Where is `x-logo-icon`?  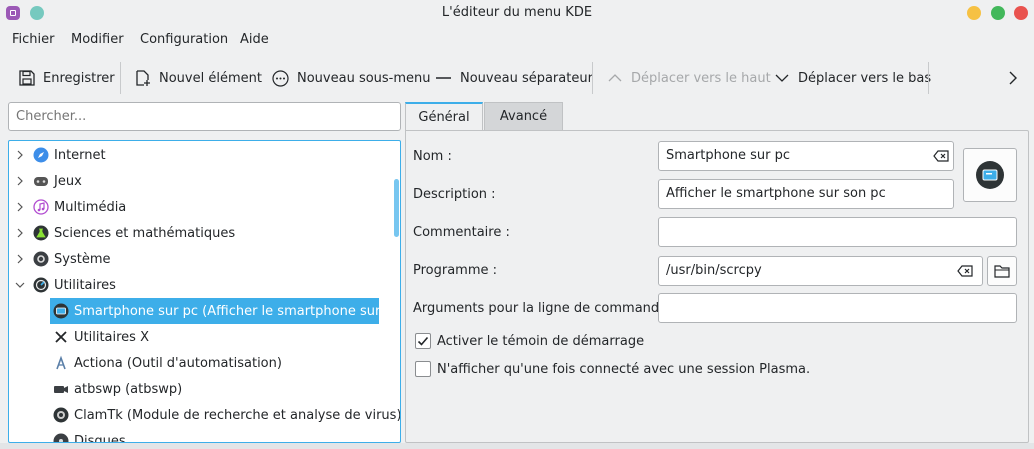
x-logo-icon is located at coordinates (61, 337).